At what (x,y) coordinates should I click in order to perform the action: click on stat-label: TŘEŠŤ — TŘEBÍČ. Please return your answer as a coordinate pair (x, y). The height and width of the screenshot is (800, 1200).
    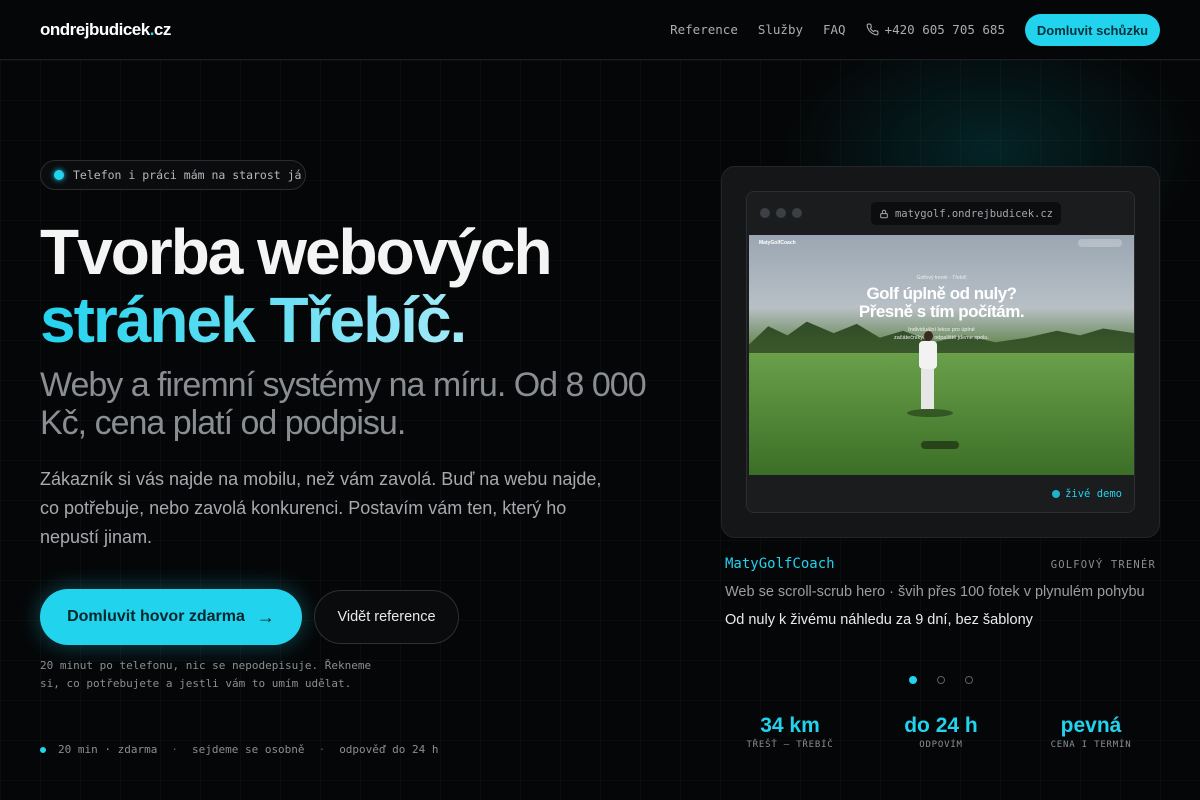
    Looking at the image, I should click on (790, 745).